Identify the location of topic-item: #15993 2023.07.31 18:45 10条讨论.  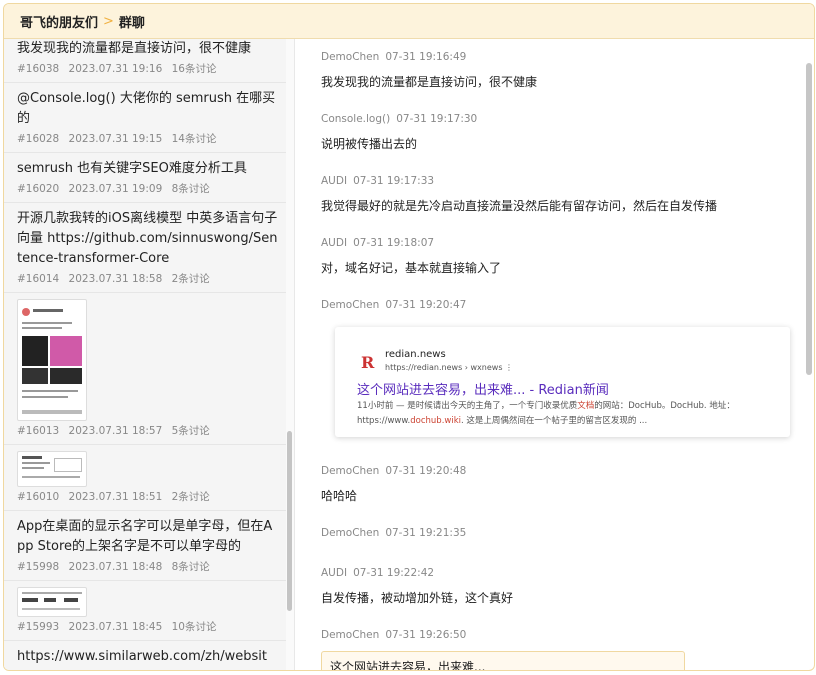
(145, 611).